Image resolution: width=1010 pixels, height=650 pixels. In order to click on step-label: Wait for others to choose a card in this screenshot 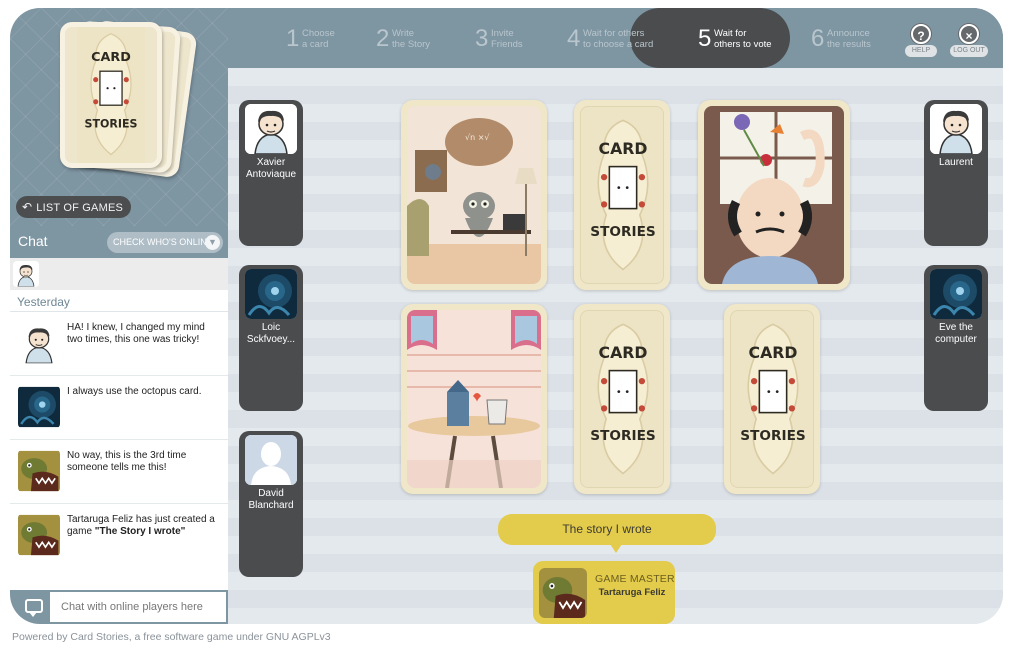, I will do `click(618, 39)`.